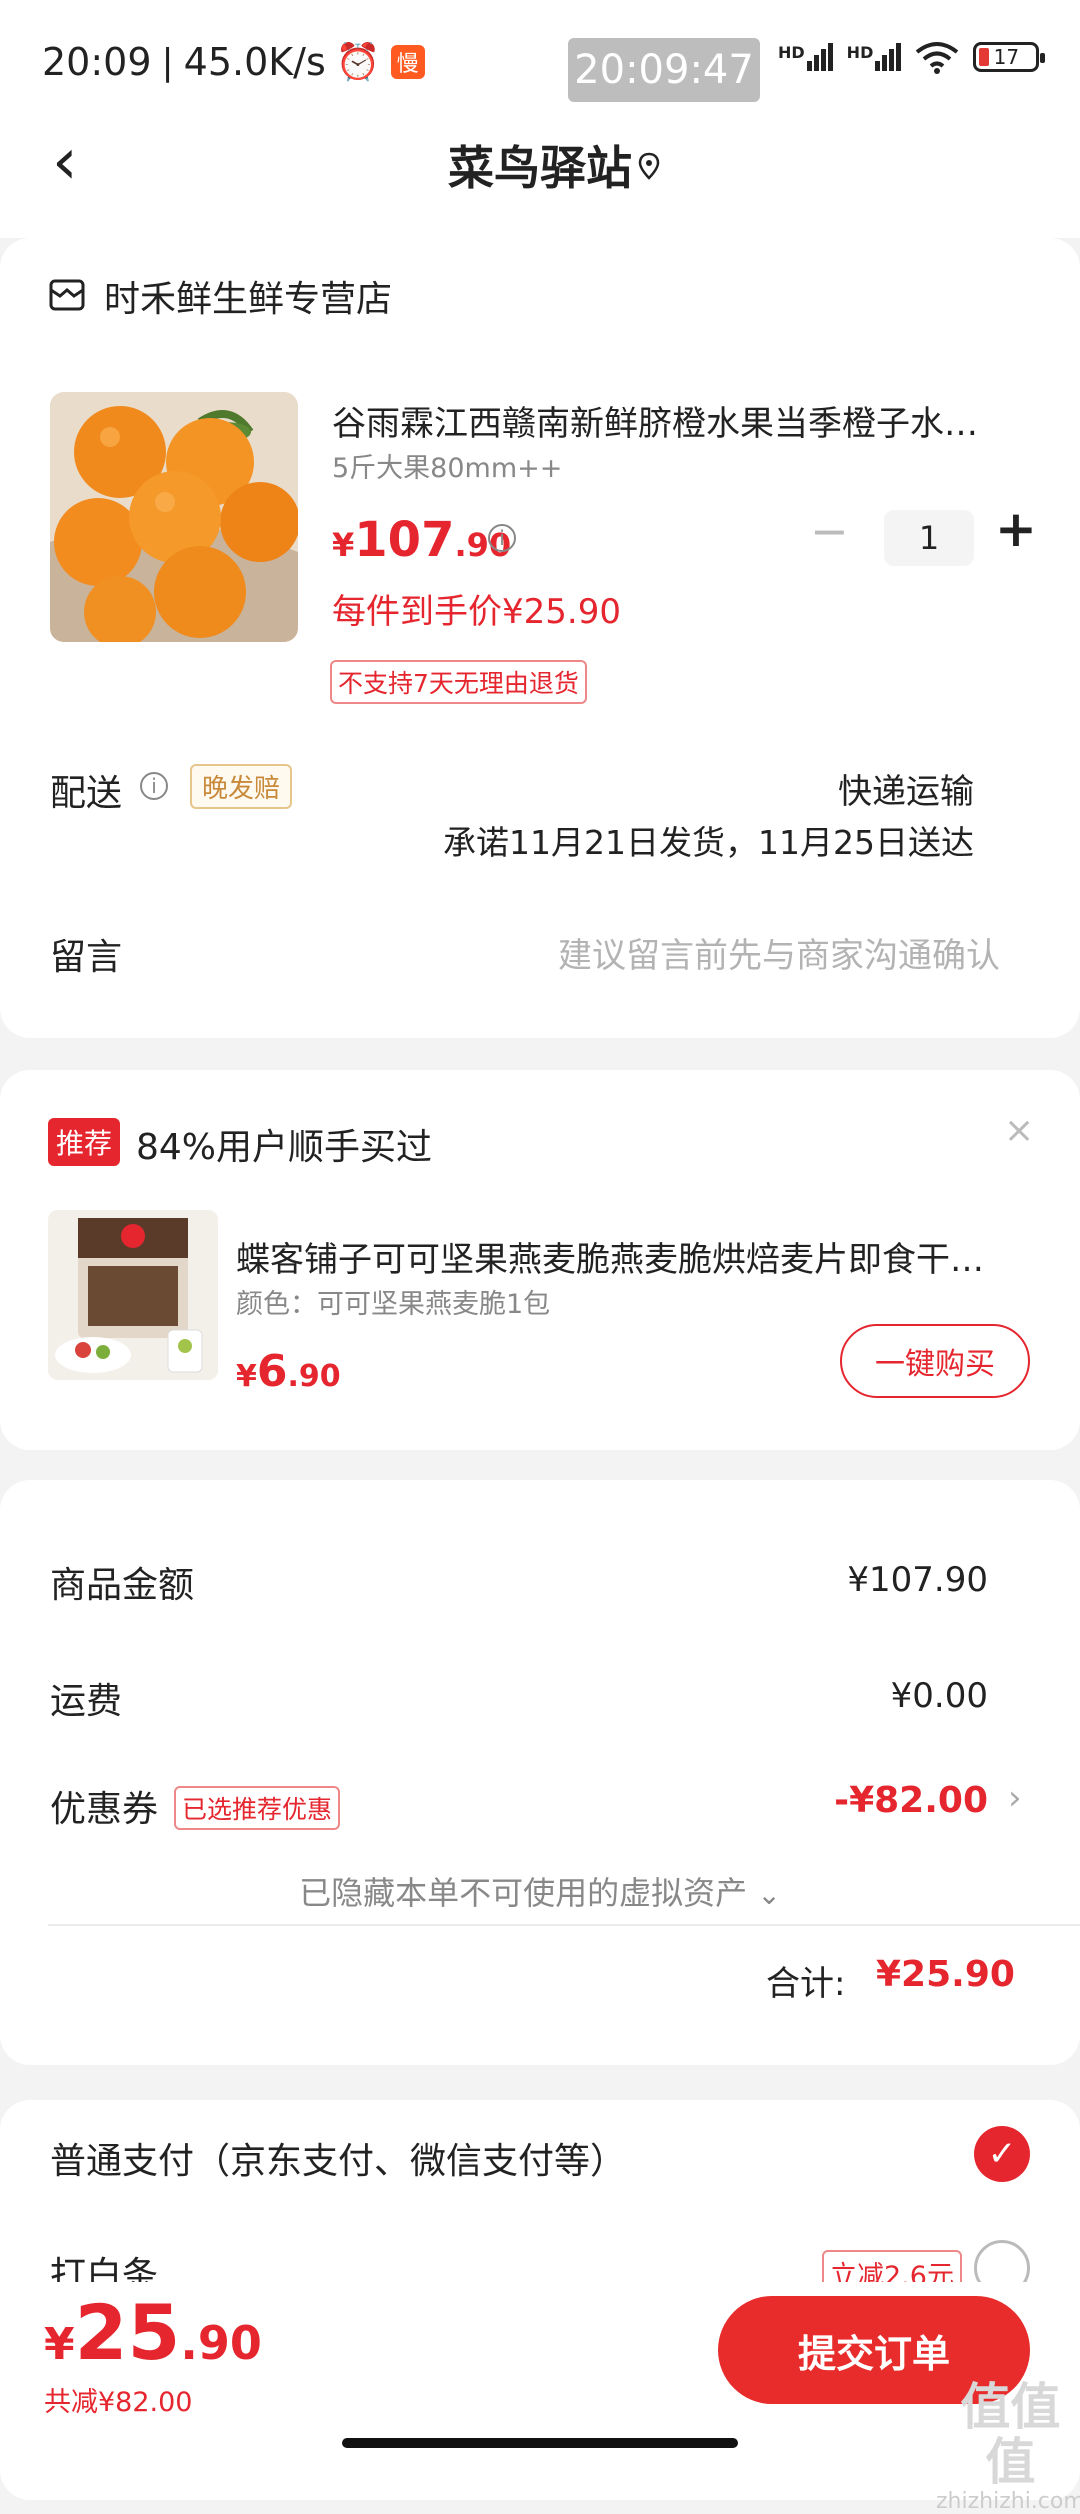 This screenshot has width=1080, height=2514. I want to click on payable-amount: ¥25.90, so click(153, 2332).